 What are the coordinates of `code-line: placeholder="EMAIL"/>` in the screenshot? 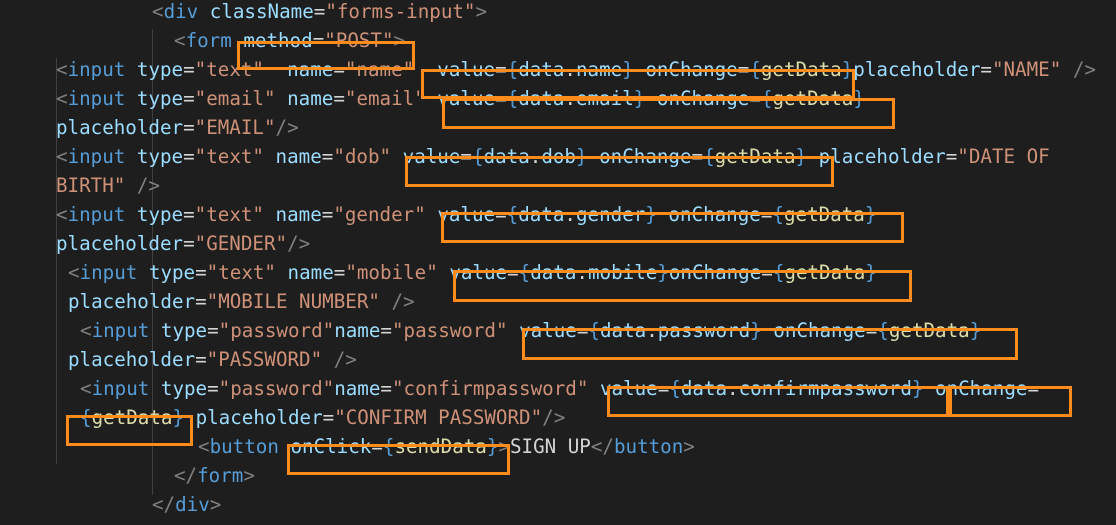 It's located at (177, 127).